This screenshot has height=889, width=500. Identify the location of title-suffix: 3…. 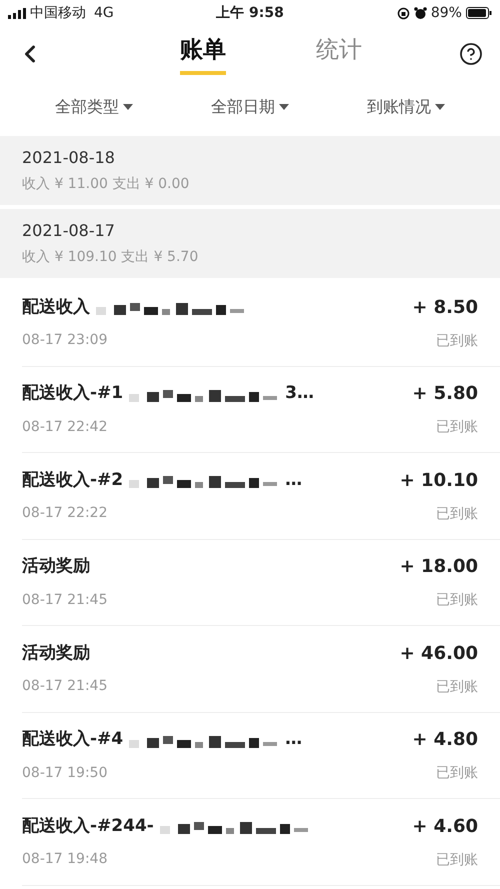
(299, 393).